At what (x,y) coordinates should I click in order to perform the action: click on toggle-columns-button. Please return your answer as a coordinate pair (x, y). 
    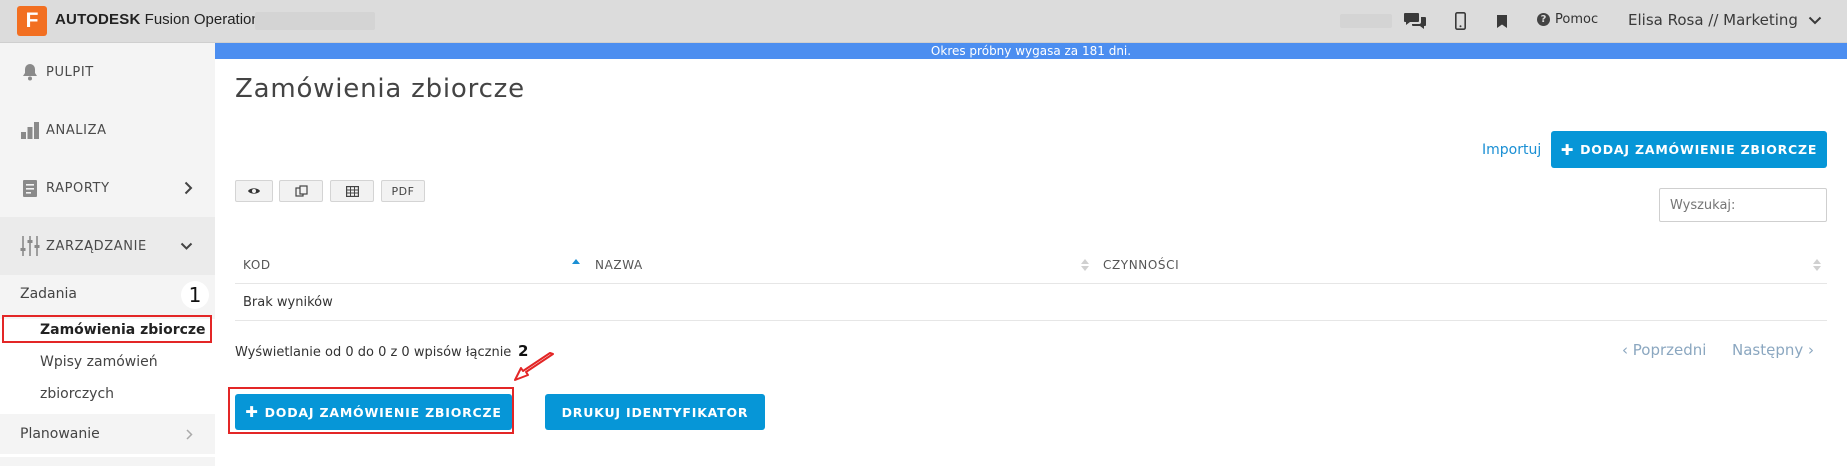
    Looking at the image, I should click on (254, 191).